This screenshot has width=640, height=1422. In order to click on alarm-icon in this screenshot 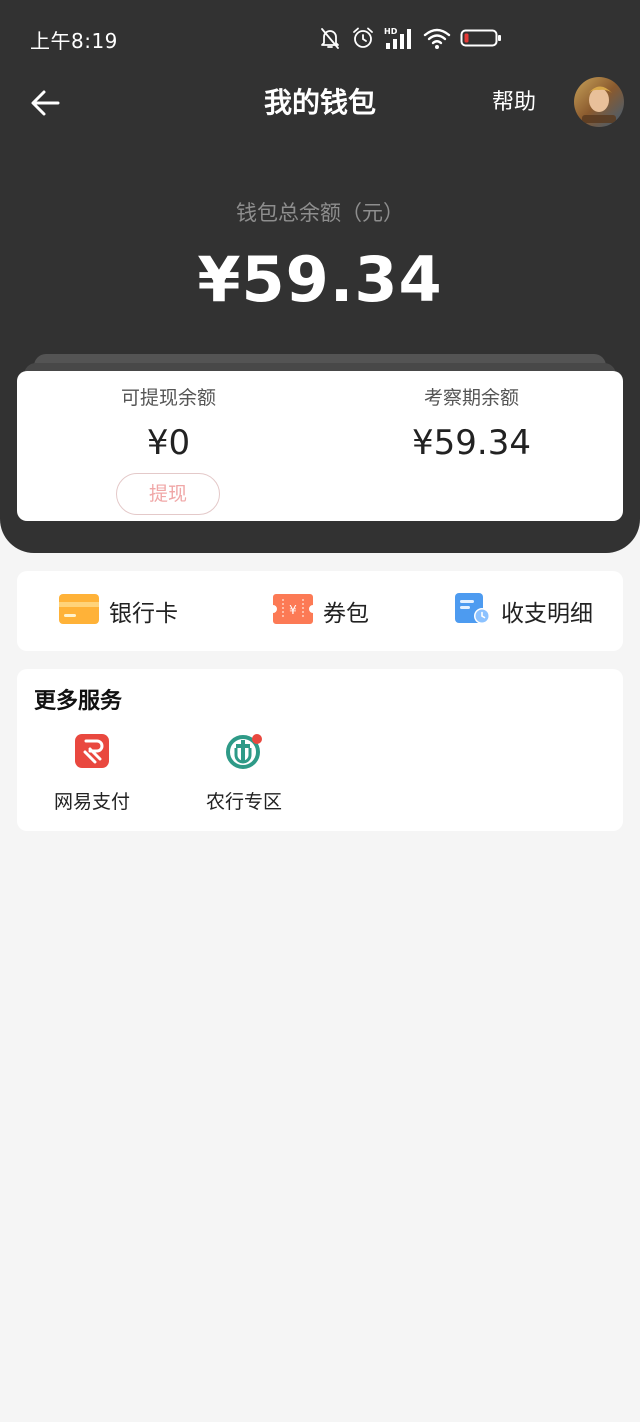, I will do `click(363, 38)`.